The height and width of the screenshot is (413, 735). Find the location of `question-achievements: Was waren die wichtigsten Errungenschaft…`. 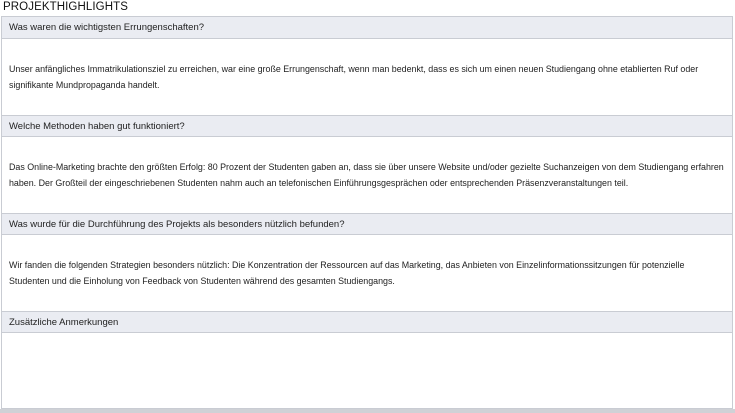

question-achievements: Was waren die wichtigsten Errungenschaft… is located at coordinates (367, 28).